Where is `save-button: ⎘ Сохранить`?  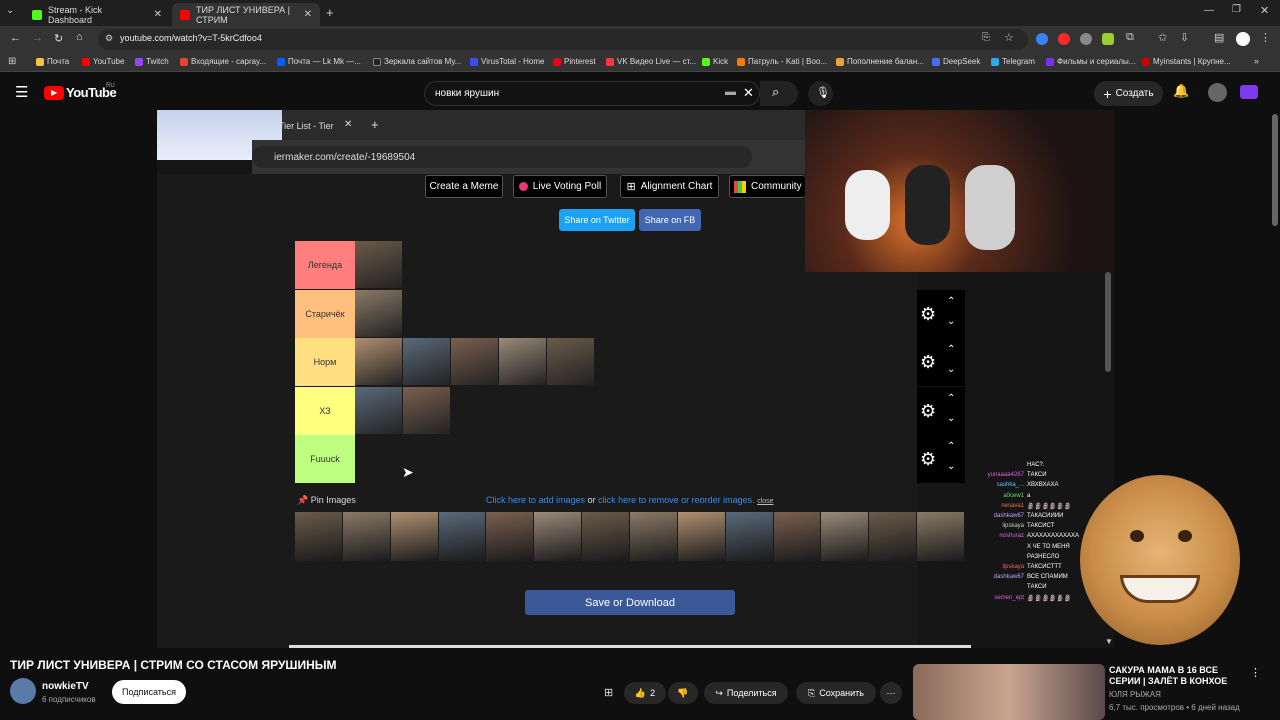 save-button: ⎘ Сохранить is located at coordinates (836, 693).